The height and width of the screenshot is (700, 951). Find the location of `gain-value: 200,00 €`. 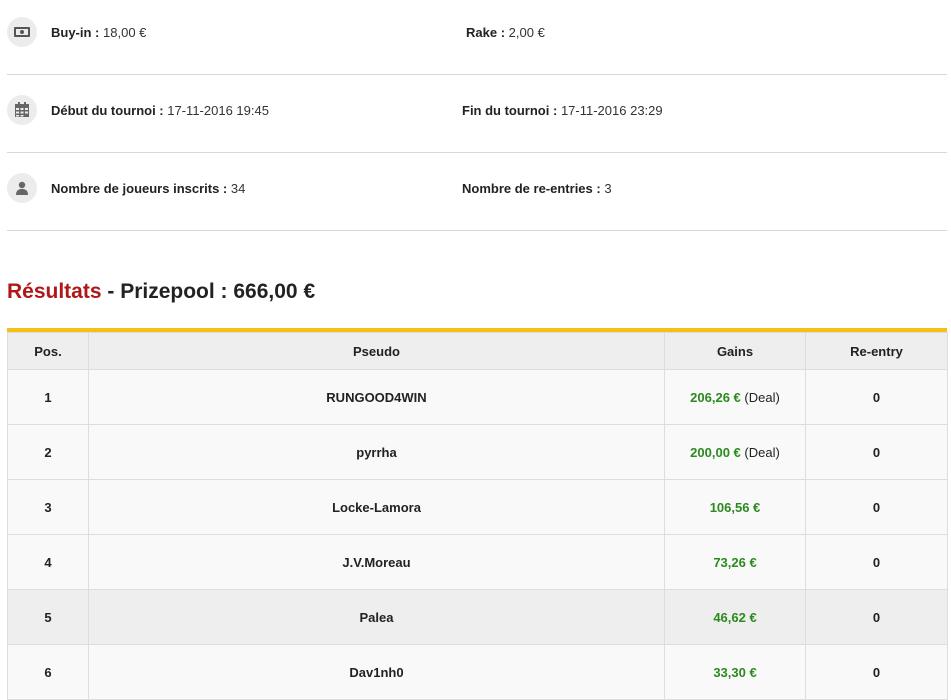

gain-value: 200,00 € is located at coordinates (715, 452).